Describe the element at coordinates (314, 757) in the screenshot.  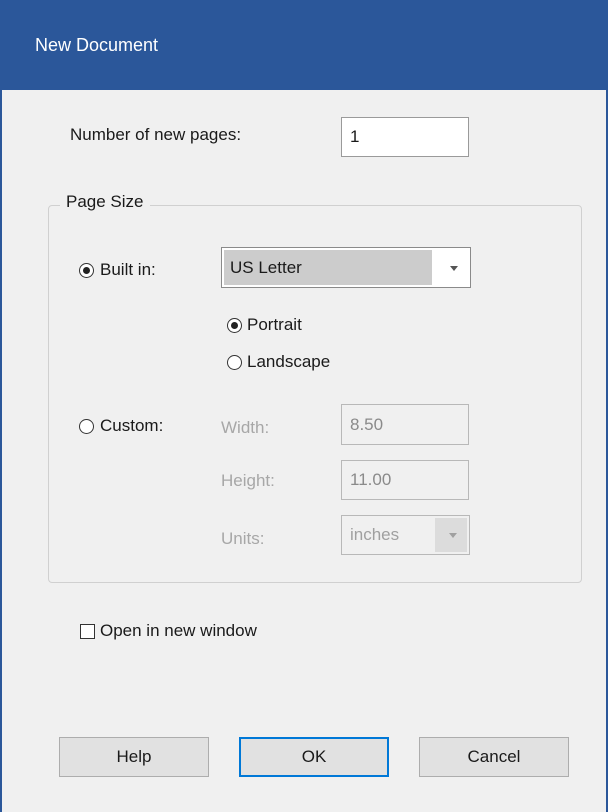
I see `ok-button: OK` at that location.